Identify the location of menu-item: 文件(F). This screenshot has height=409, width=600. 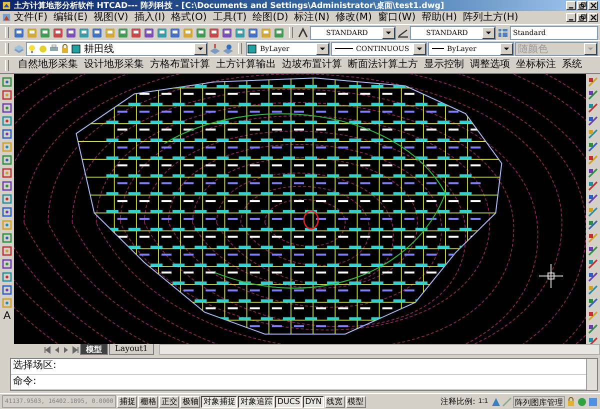
(31, 17).